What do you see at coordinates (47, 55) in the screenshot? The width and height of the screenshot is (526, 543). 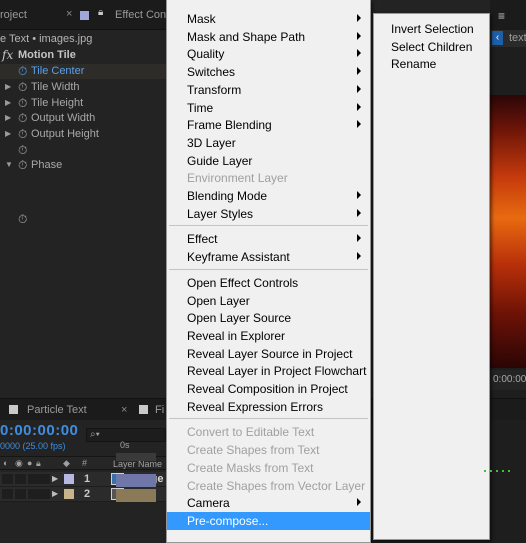 I see `effect-name: Motion Tile` at bounding box center [47, 55].